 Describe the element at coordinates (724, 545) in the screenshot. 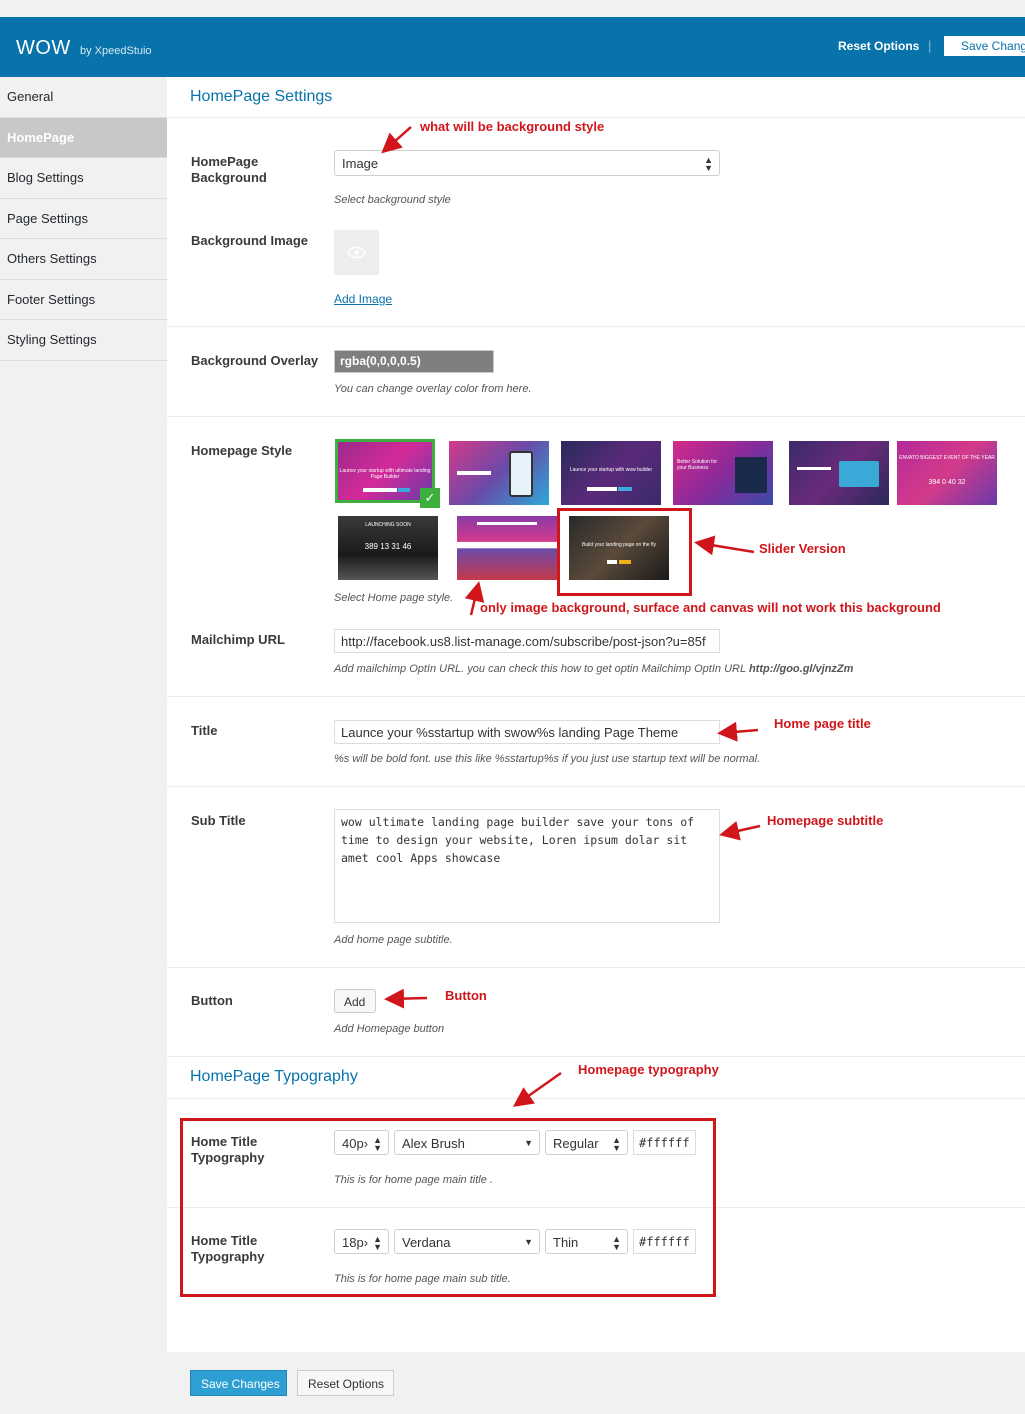

I see `arrow-slider` at that location.